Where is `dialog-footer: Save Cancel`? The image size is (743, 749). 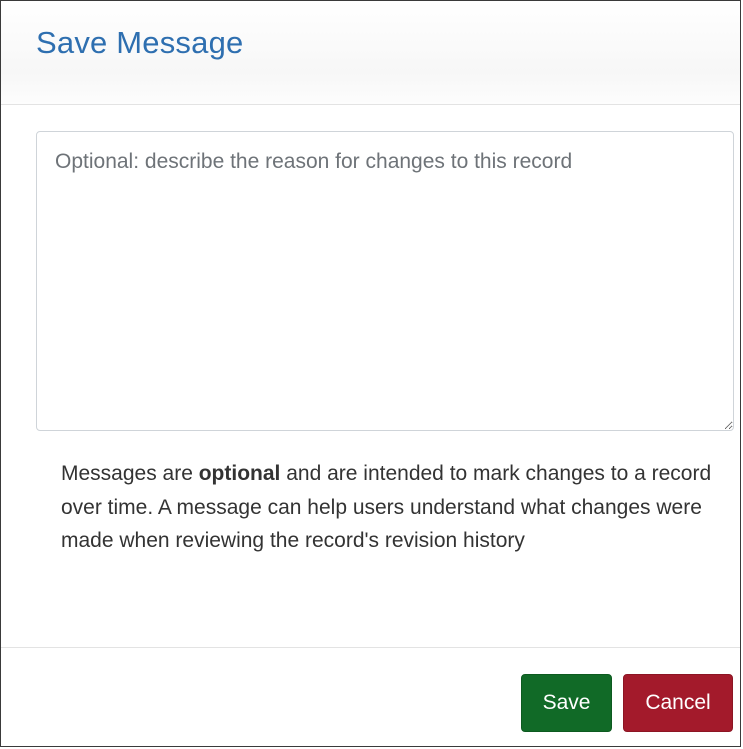 dialog-footer: Save Cancel is located at coordinates (370, 697).